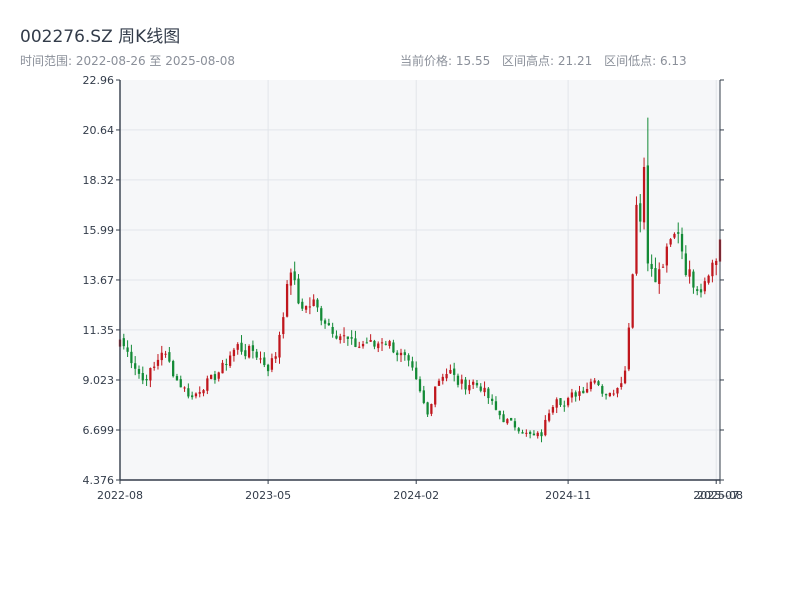 Image resolution: width=800 pixels, height=600 pixels. What do you see at coordinates (99, 230) in the screenshot?
I see `y-tick-label: 15.99` at bounding box center [99, 230].